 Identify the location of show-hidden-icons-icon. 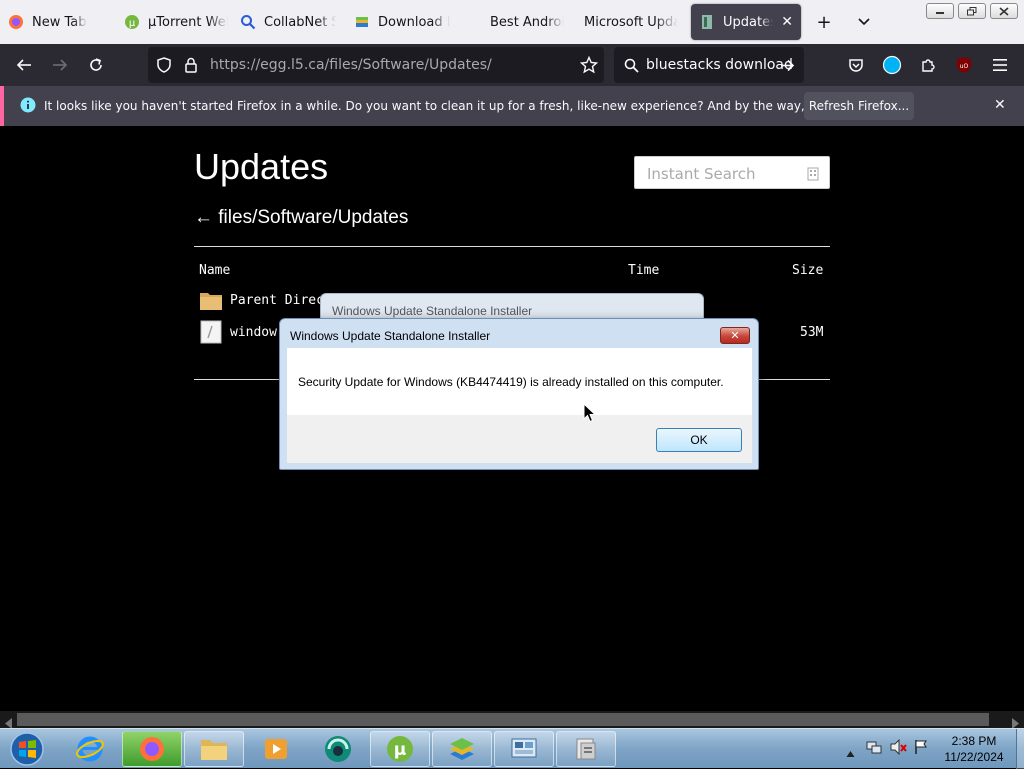
(850, 752).